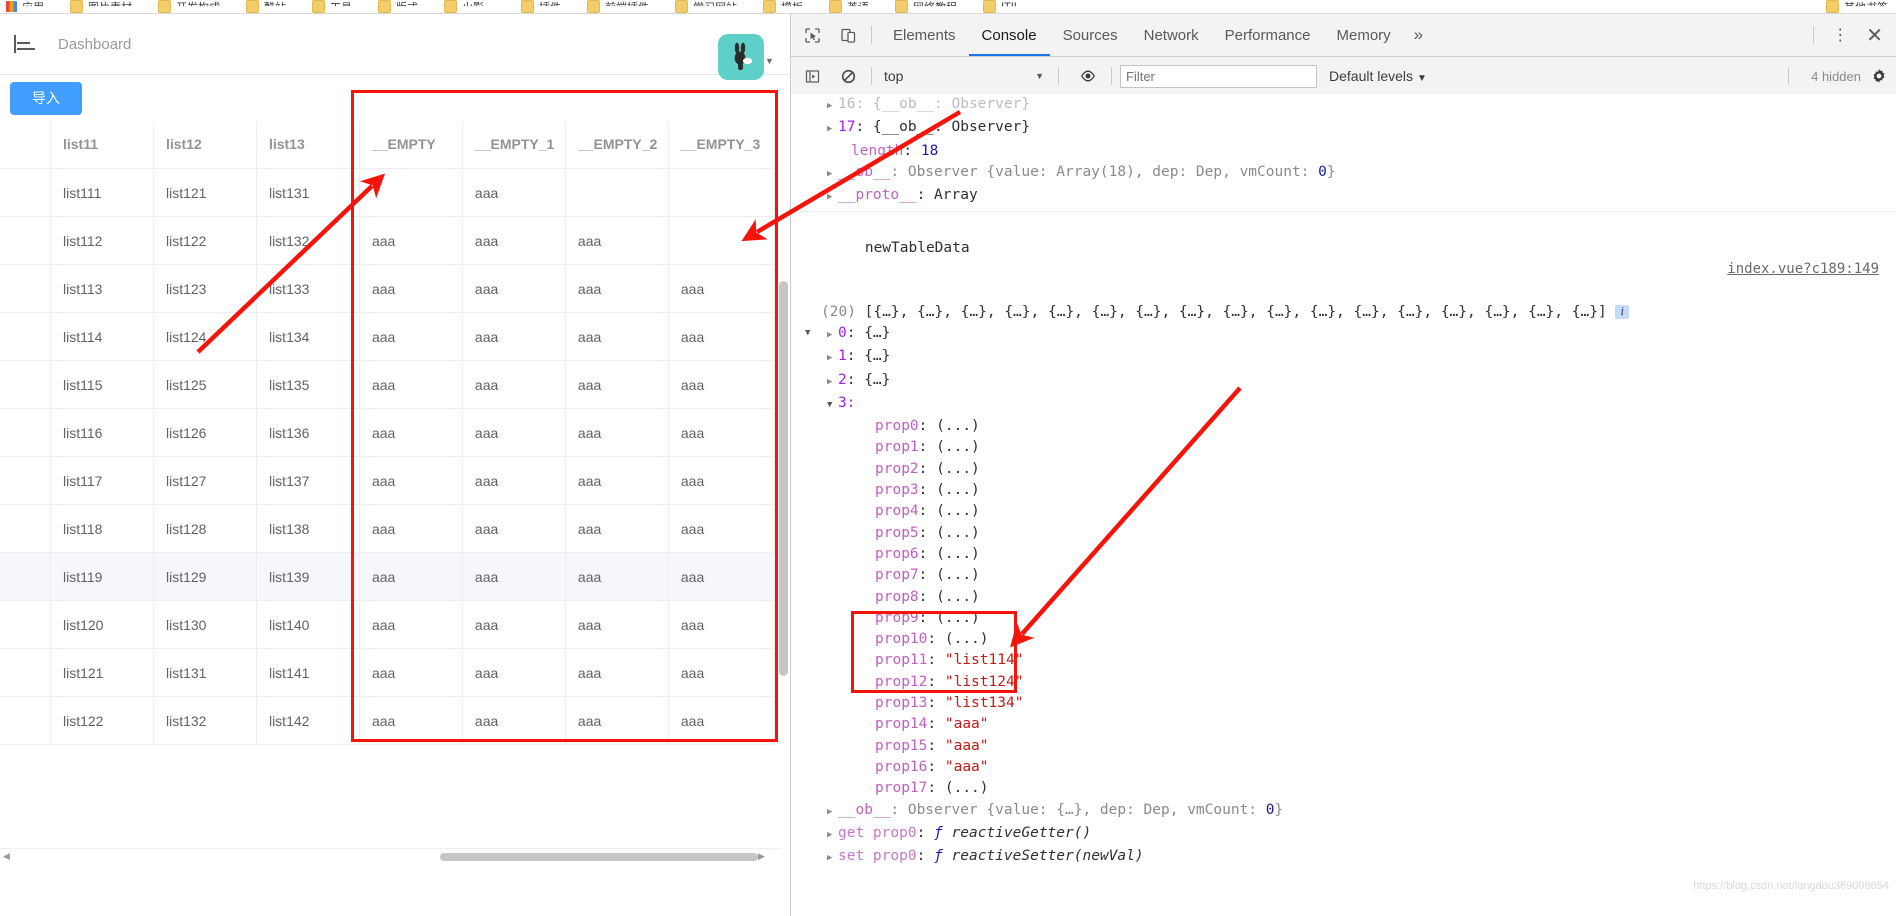 The image size is (1896, 916). Describe the element at coordinates (897, 575) in the screenshot. I see `console-prop-name: prop7` at that location.